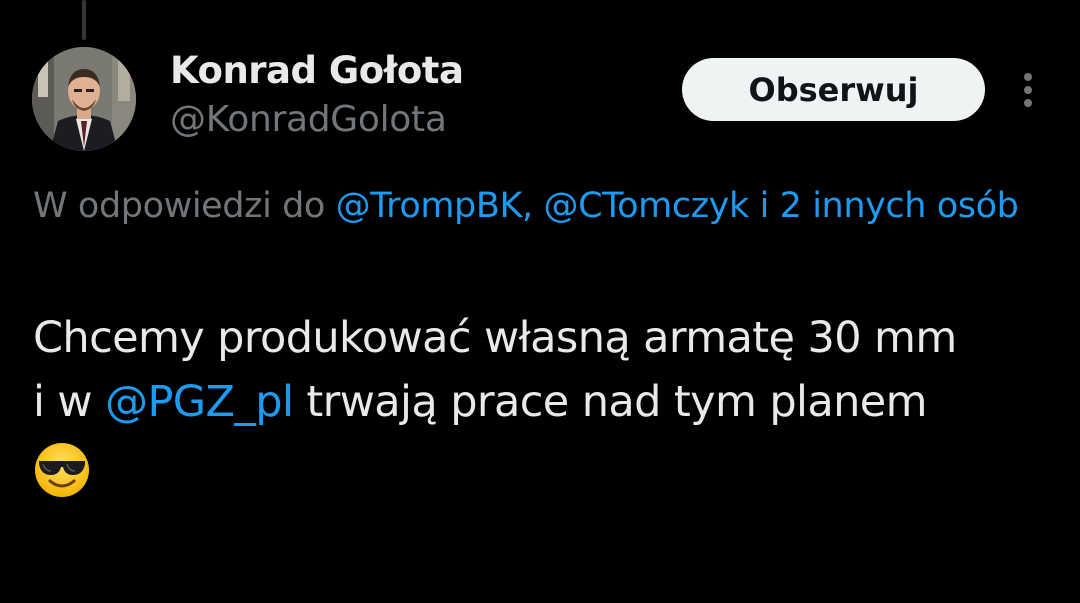  I want to click on reply-mention-trompbk: @TrompBK, so click(429, 206).